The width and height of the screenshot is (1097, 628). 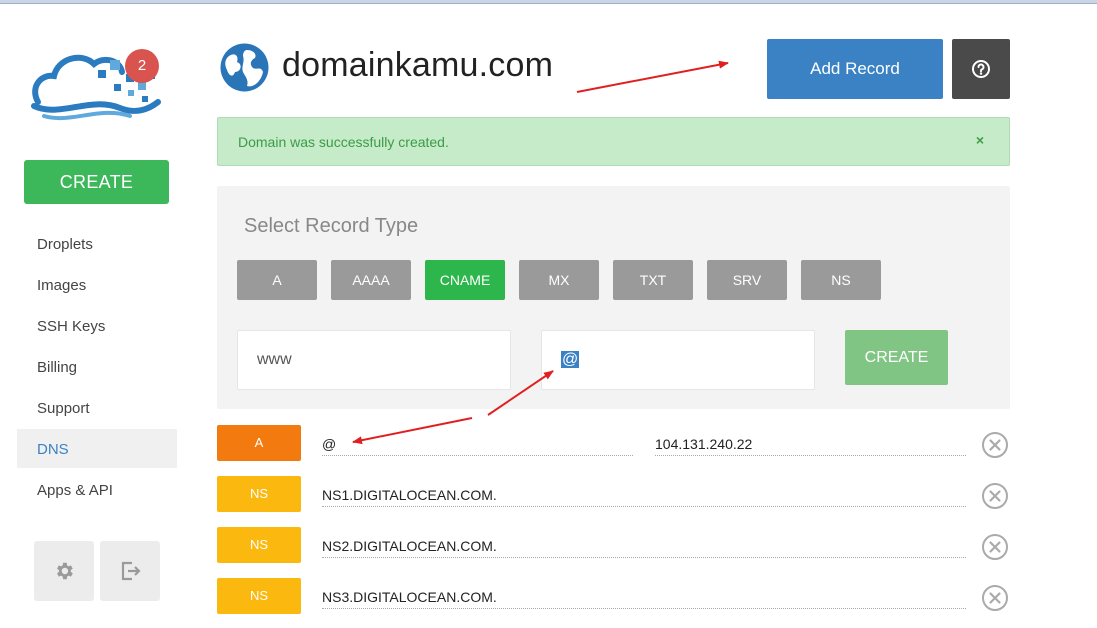 What do you see at coordinates (97, 325) in the screenshot?
I see `sidebar-item-ssh-keys: SSH Keys` at bounding box center [97, 325].